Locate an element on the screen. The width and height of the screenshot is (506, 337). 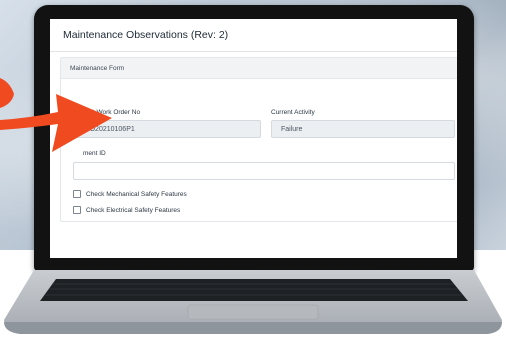
check-mechanical-checkbox is located at coordinates (77, 194).